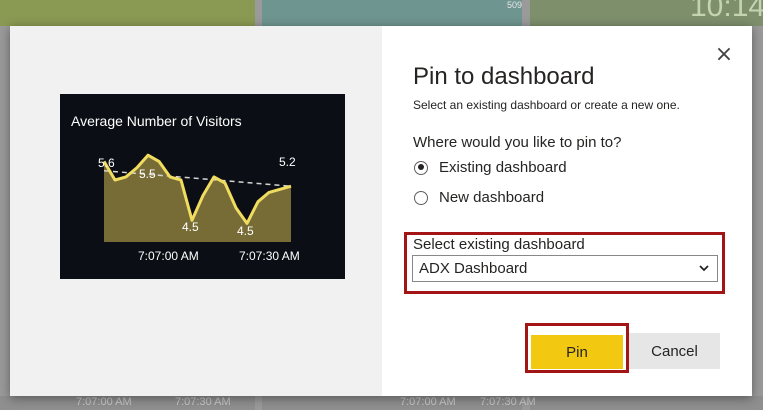  What do you see at coordinates (199, 208) in the screenshot?
I see `area-chart: 5.6 5.5 4.5 4.5 5.2 7:07:00 AM 7:07:30 AM` at bounding box center [199, 208].